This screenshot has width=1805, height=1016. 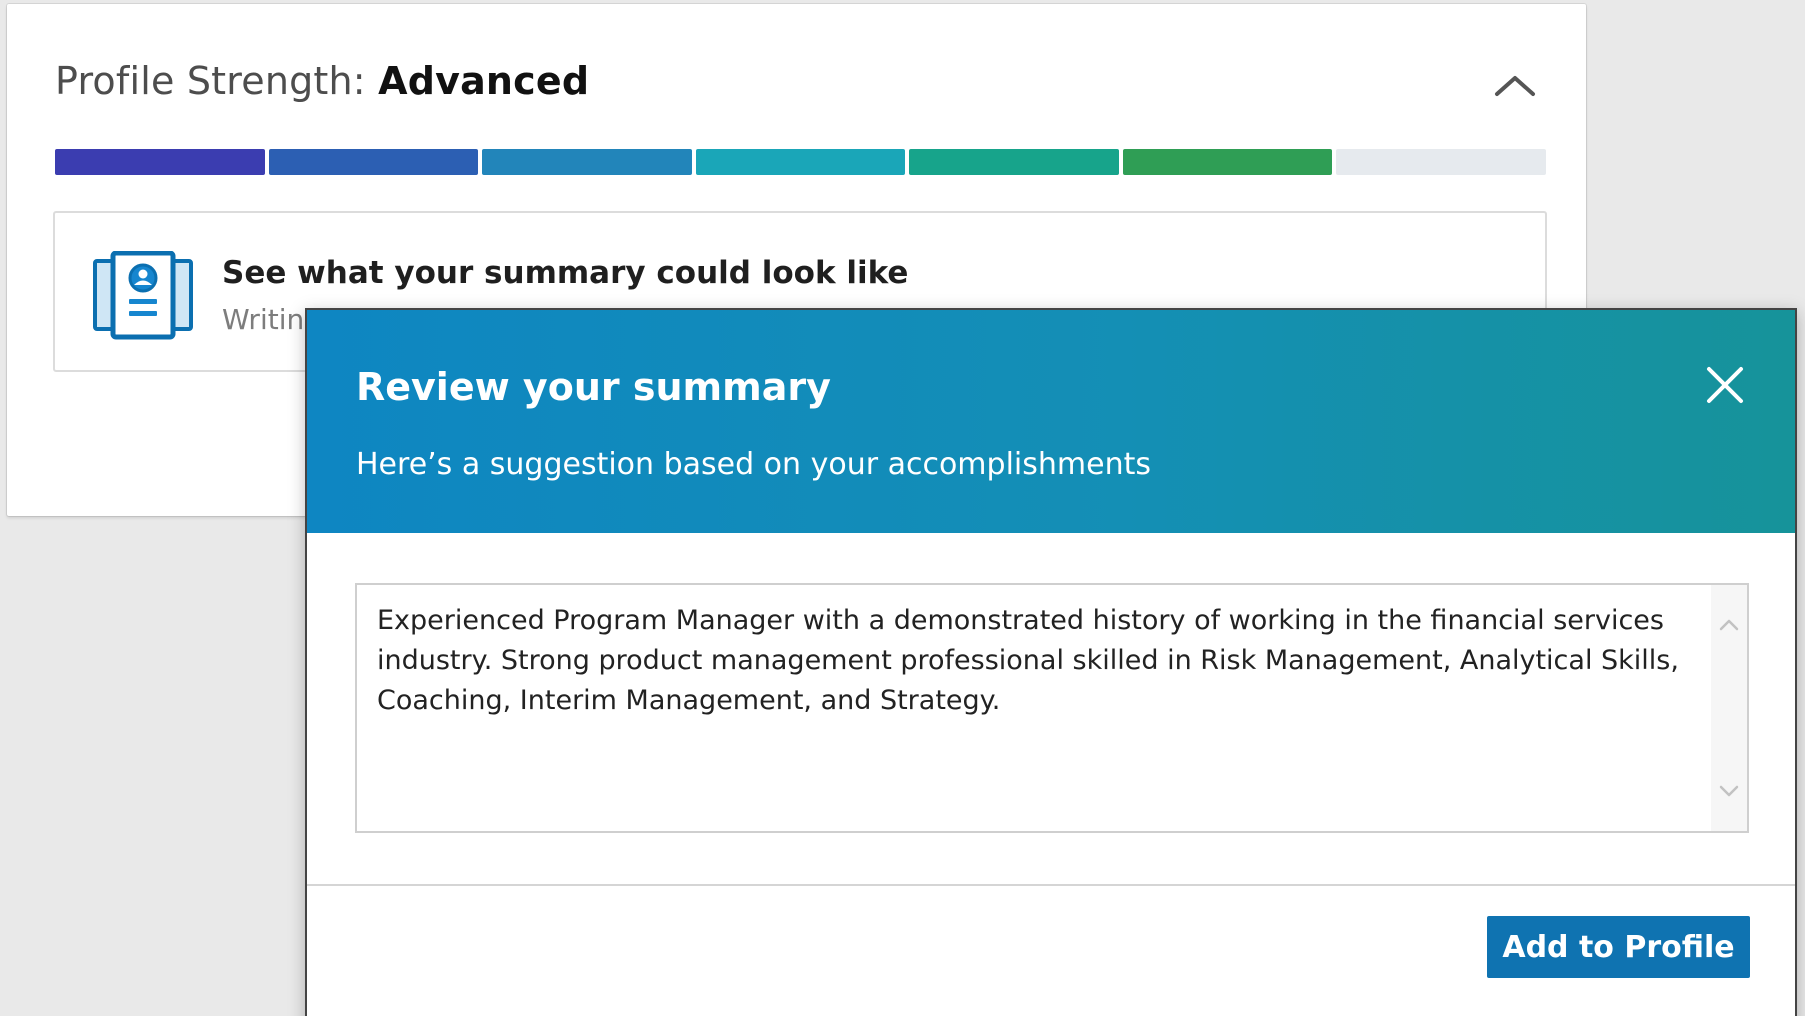 I want to click on profile-strength-meter, so click(x=801, y=162).